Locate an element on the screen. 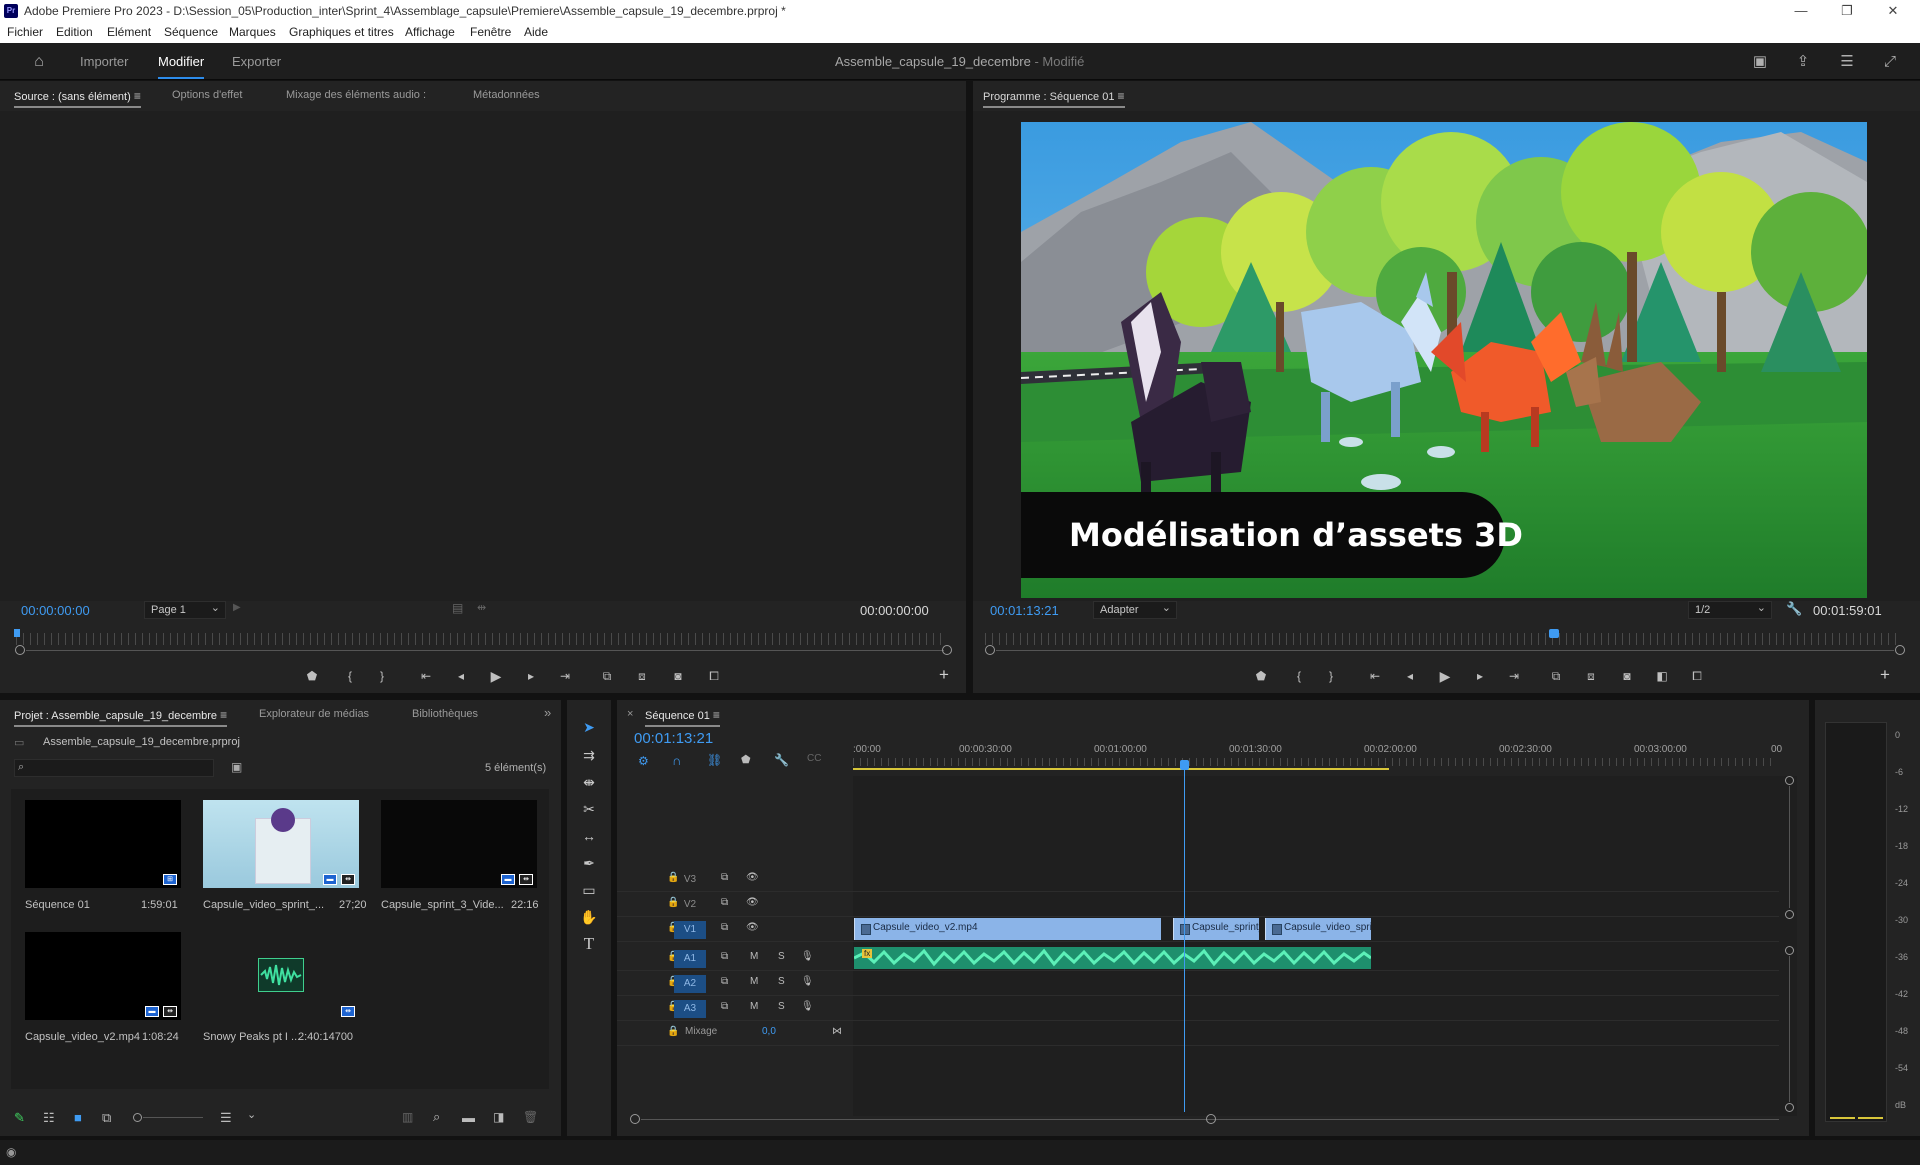  home-icon: ⌂ is located at coordinates (39, 62).